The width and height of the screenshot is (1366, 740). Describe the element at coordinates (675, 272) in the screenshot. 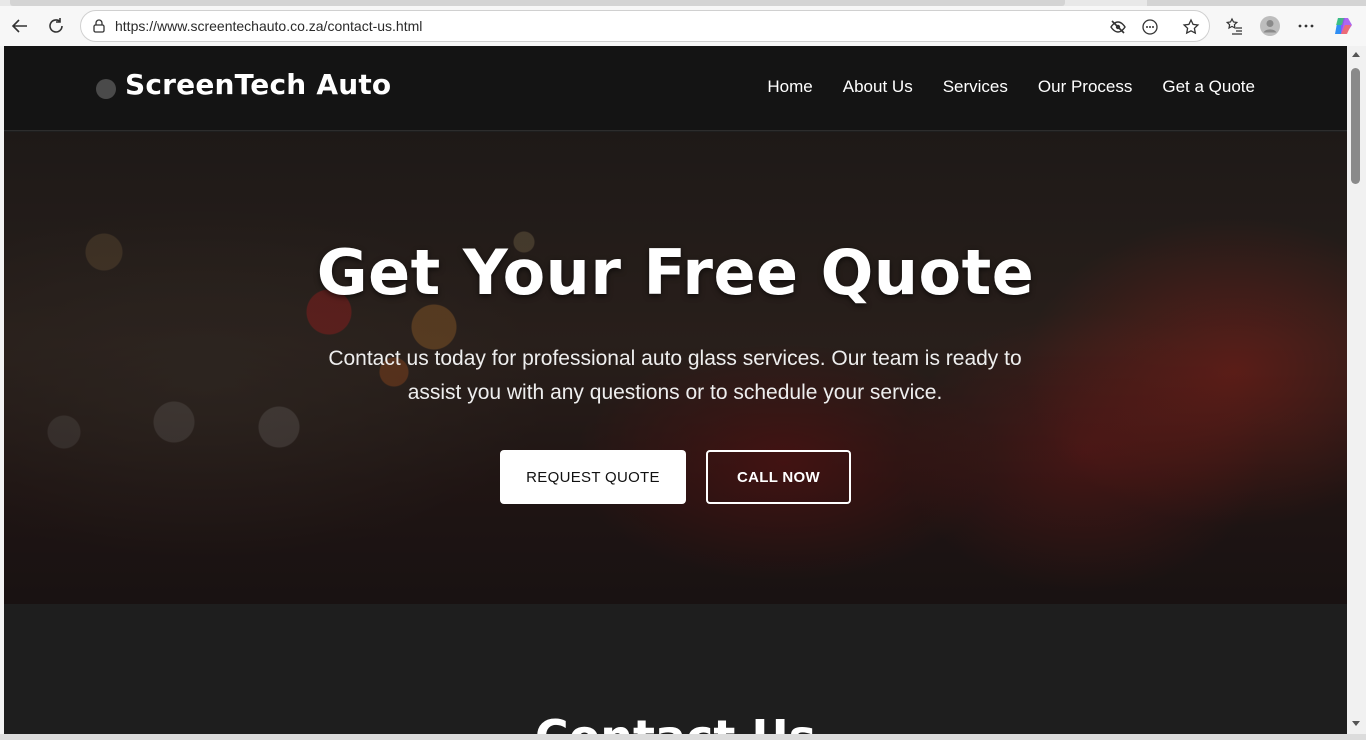

I see `hero-title: Get Your Free Quote` at that location.